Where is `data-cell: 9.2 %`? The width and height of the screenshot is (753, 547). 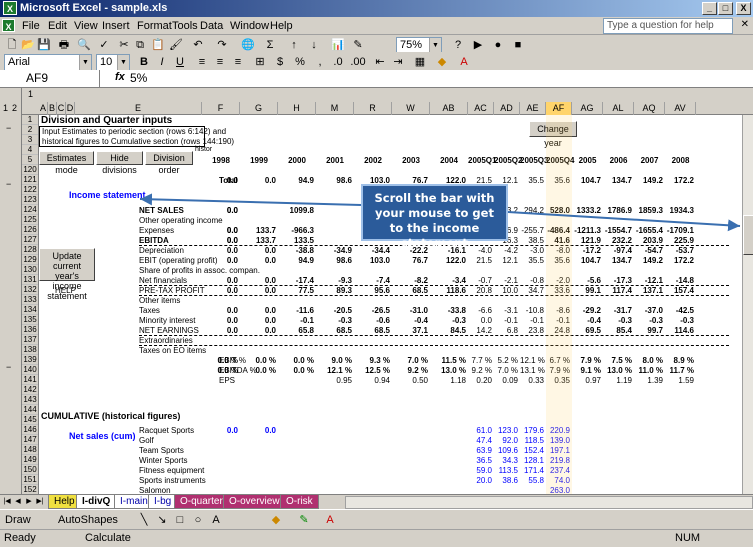
data-cell: 9.2 % is located at coordinates (480, 370).